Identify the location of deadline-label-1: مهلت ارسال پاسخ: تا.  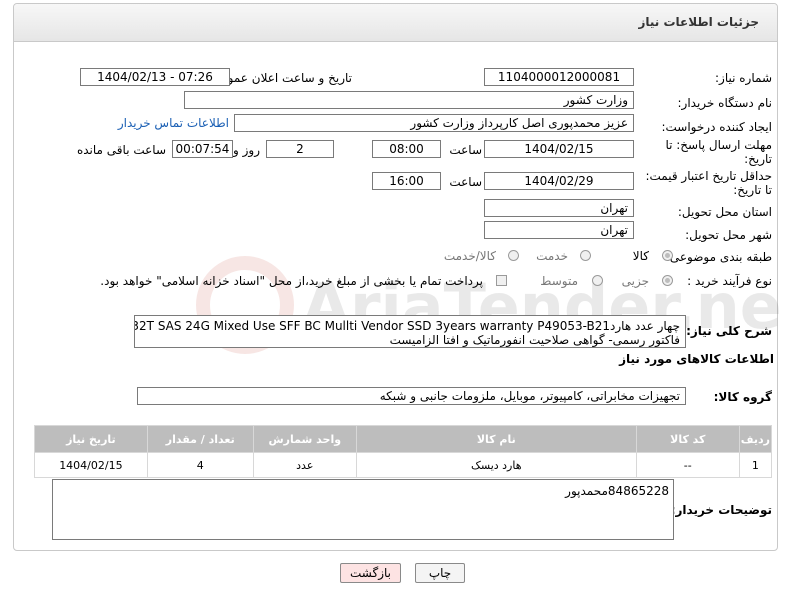
(718, 145).